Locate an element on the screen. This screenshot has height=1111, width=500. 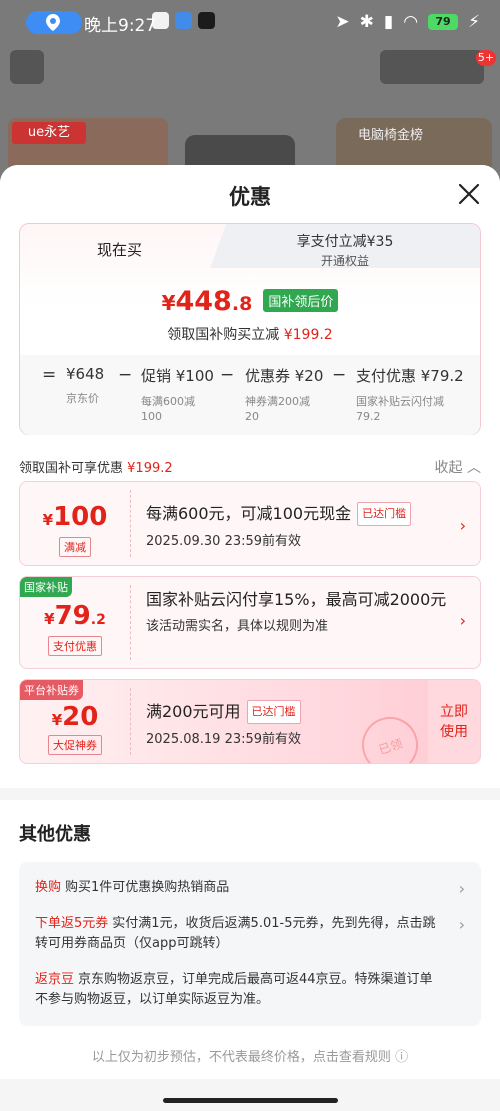
summary-text: 领取国补可享优惠 is located at coordinates (71, 468).